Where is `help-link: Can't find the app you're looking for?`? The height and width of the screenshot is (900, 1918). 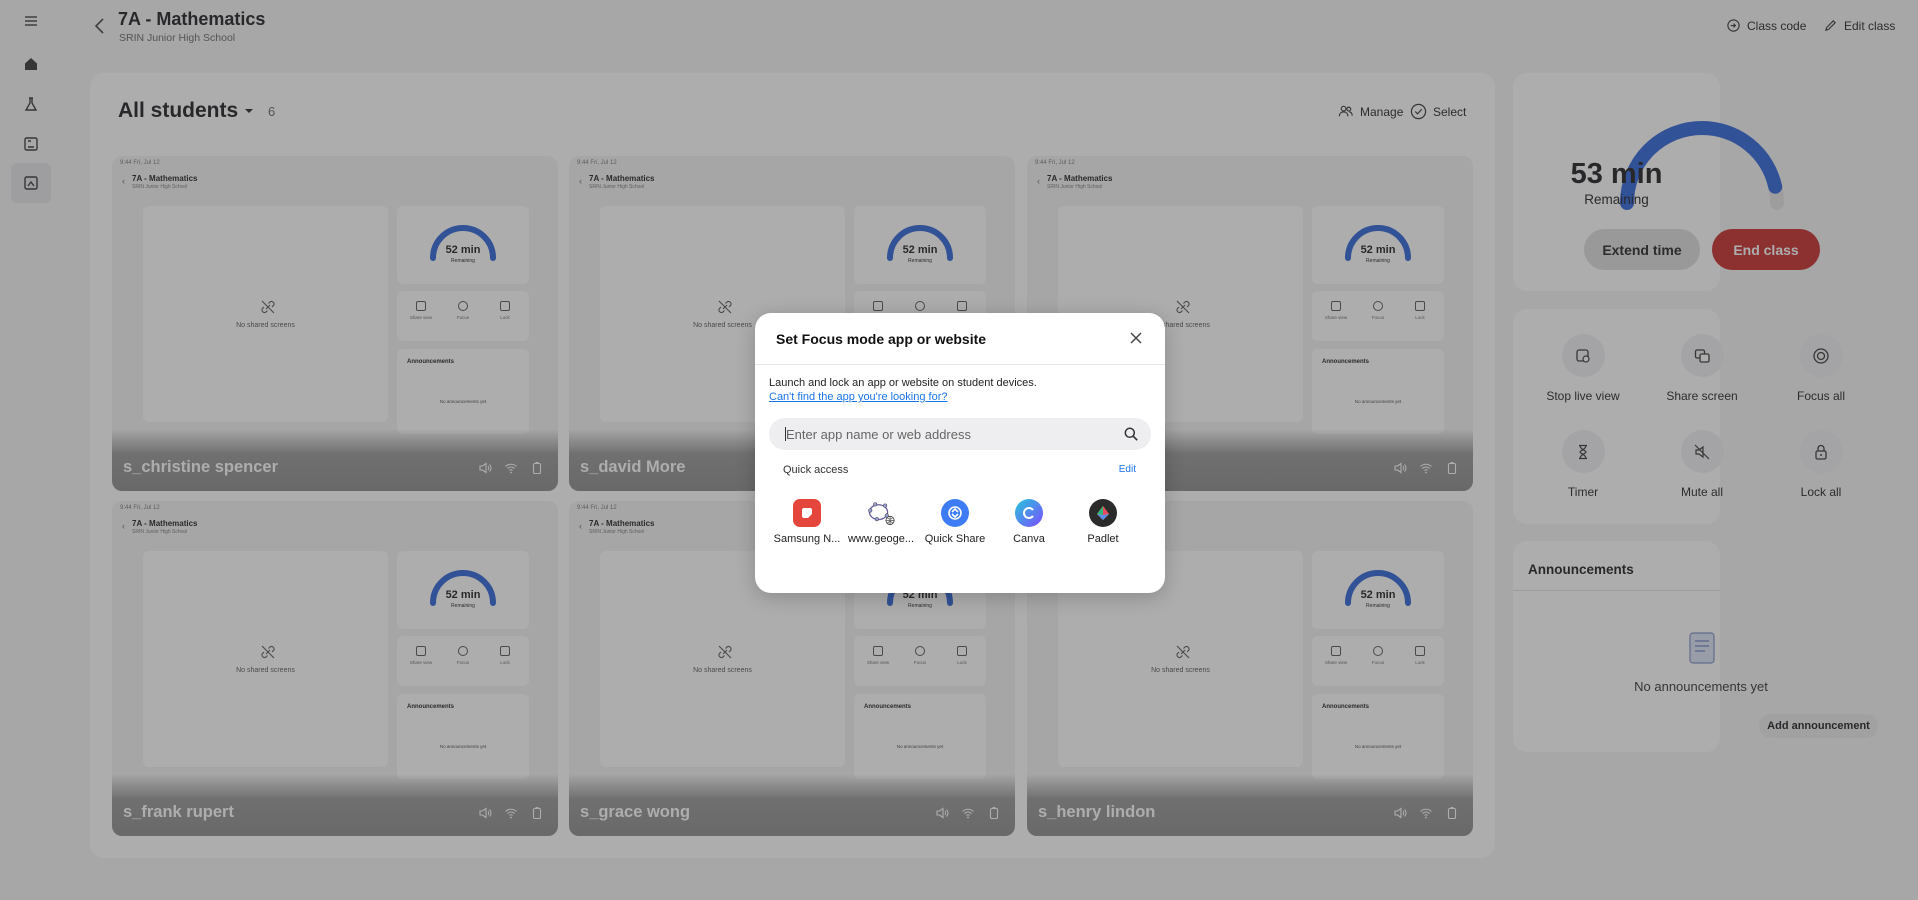
help-link: Can't find the app you're looking for? is located at coordinates (858, 397).